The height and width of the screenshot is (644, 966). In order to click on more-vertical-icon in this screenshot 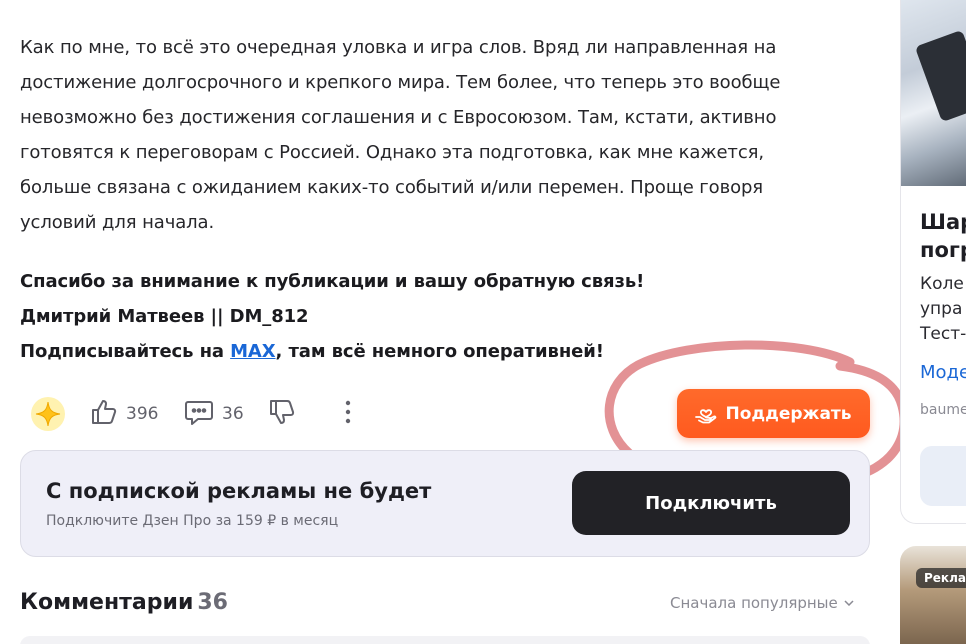, I will do `click(348, 414)`.